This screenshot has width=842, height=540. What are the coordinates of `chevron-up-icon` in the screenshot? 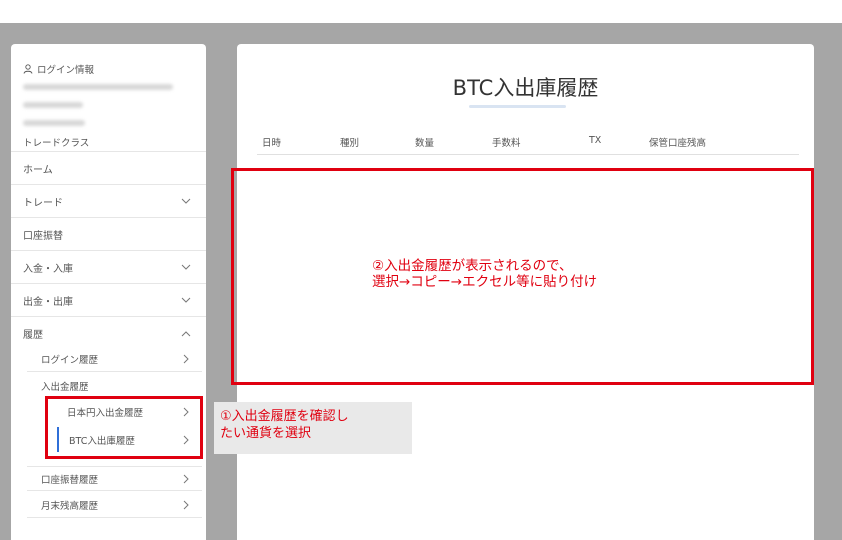 It's located at (186, 333).